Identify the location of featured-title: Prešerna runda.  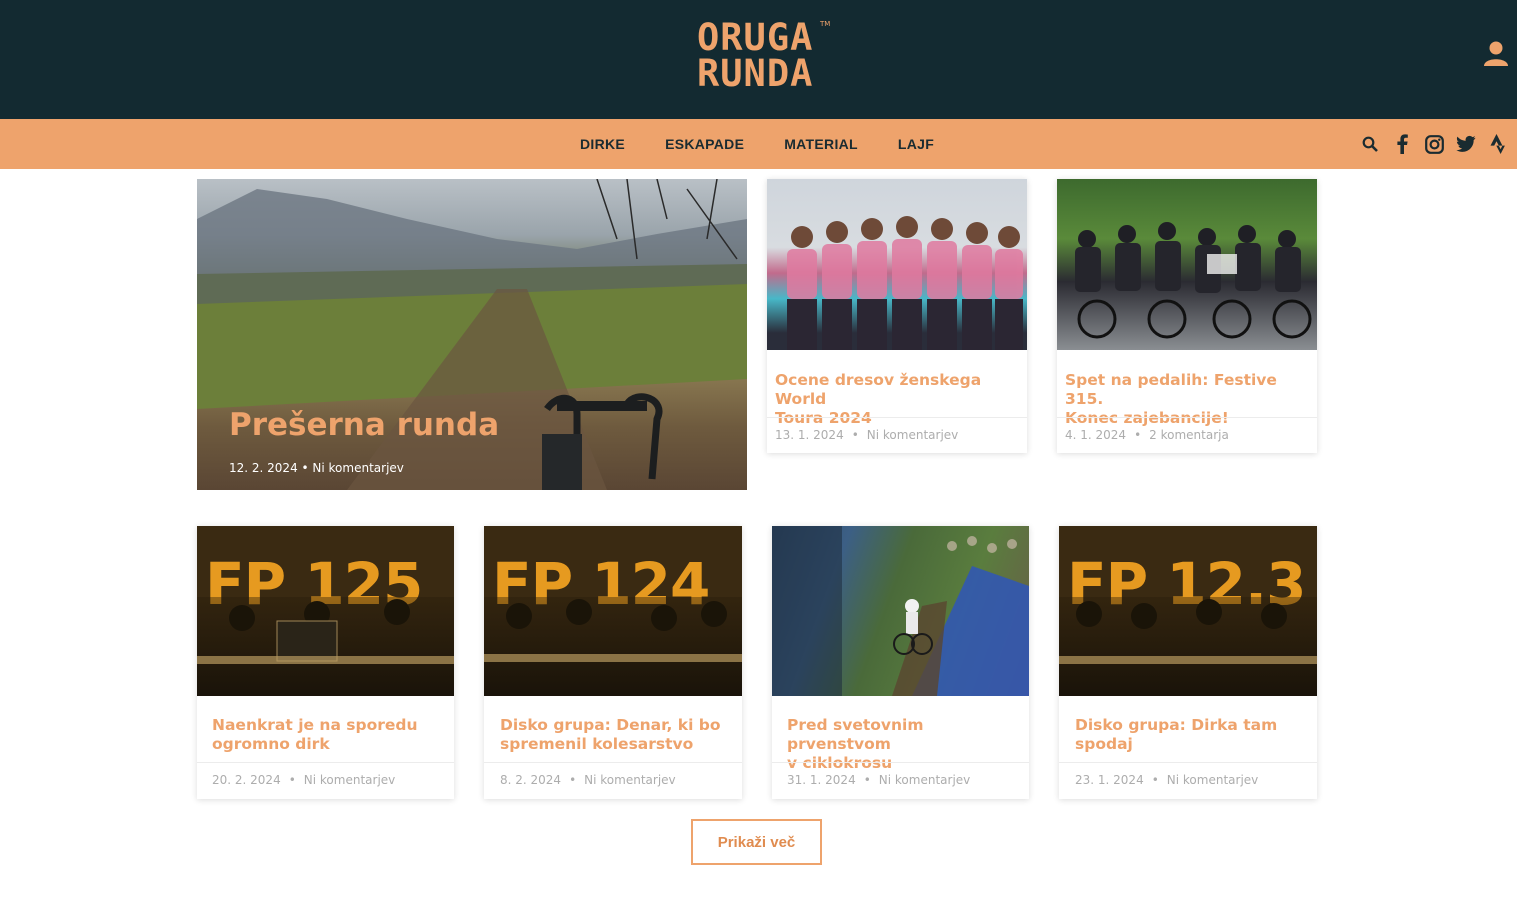
(364, 425).